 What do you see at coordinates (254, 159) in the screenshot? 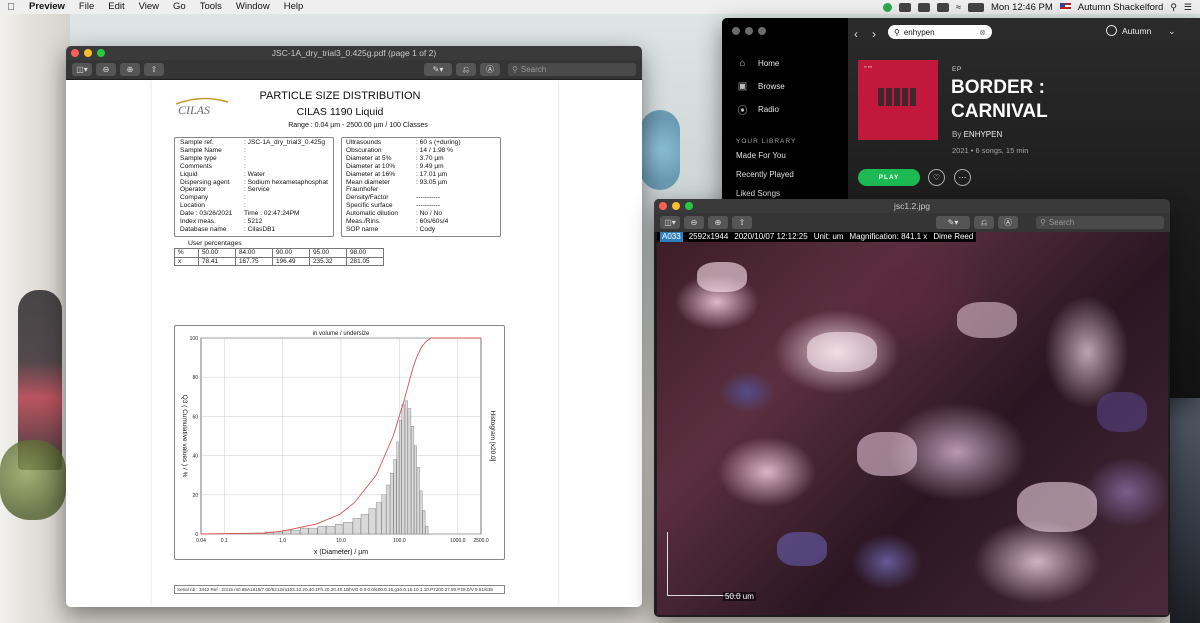
I see `field-row: Sample type:` at bounding box center [254, 159].